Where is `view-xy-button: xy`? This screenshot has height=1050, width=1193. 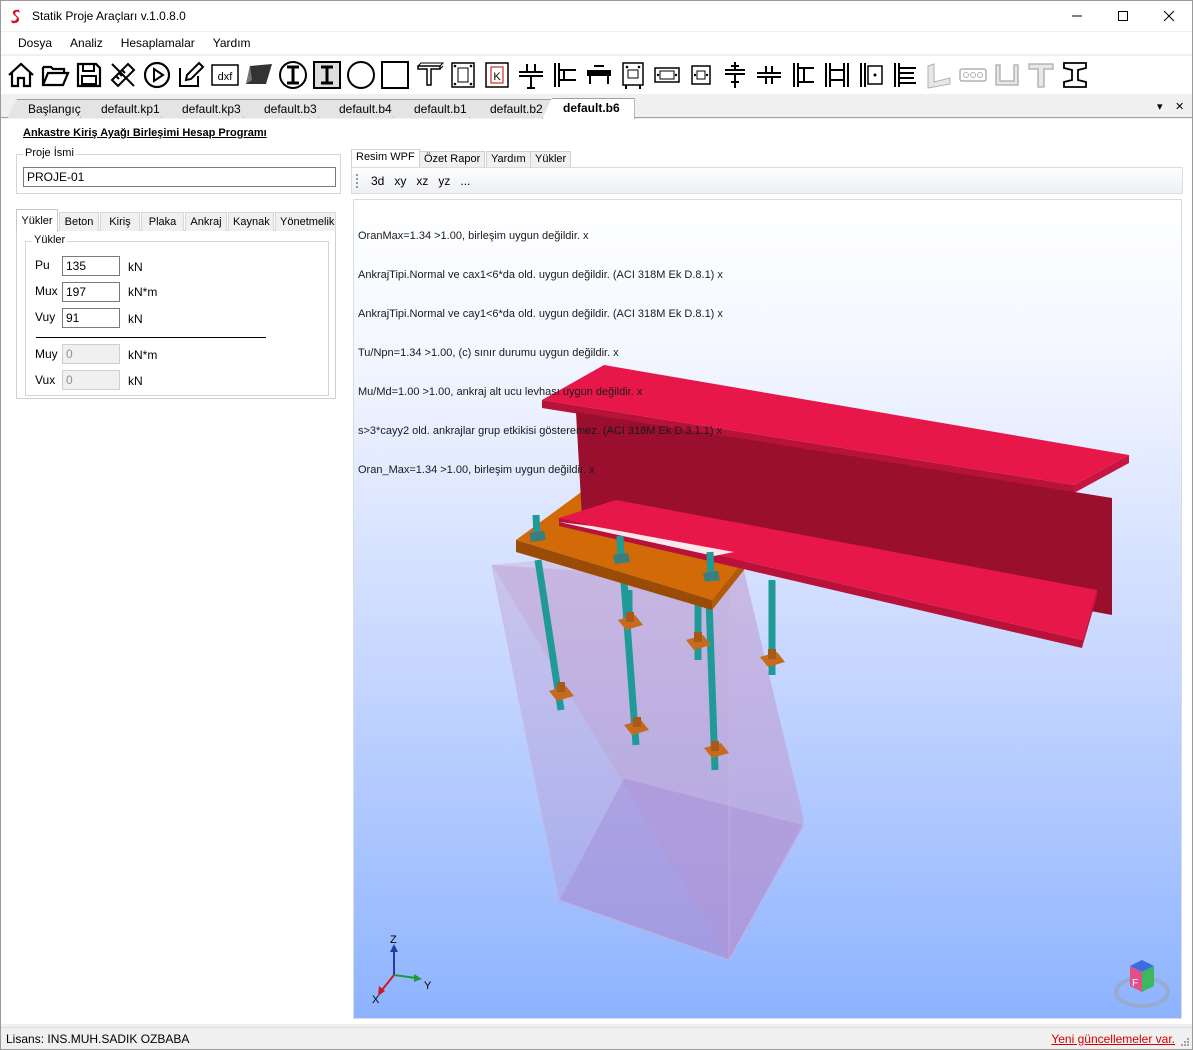
view-xy-button: xy is located at coordinates (400, 181).